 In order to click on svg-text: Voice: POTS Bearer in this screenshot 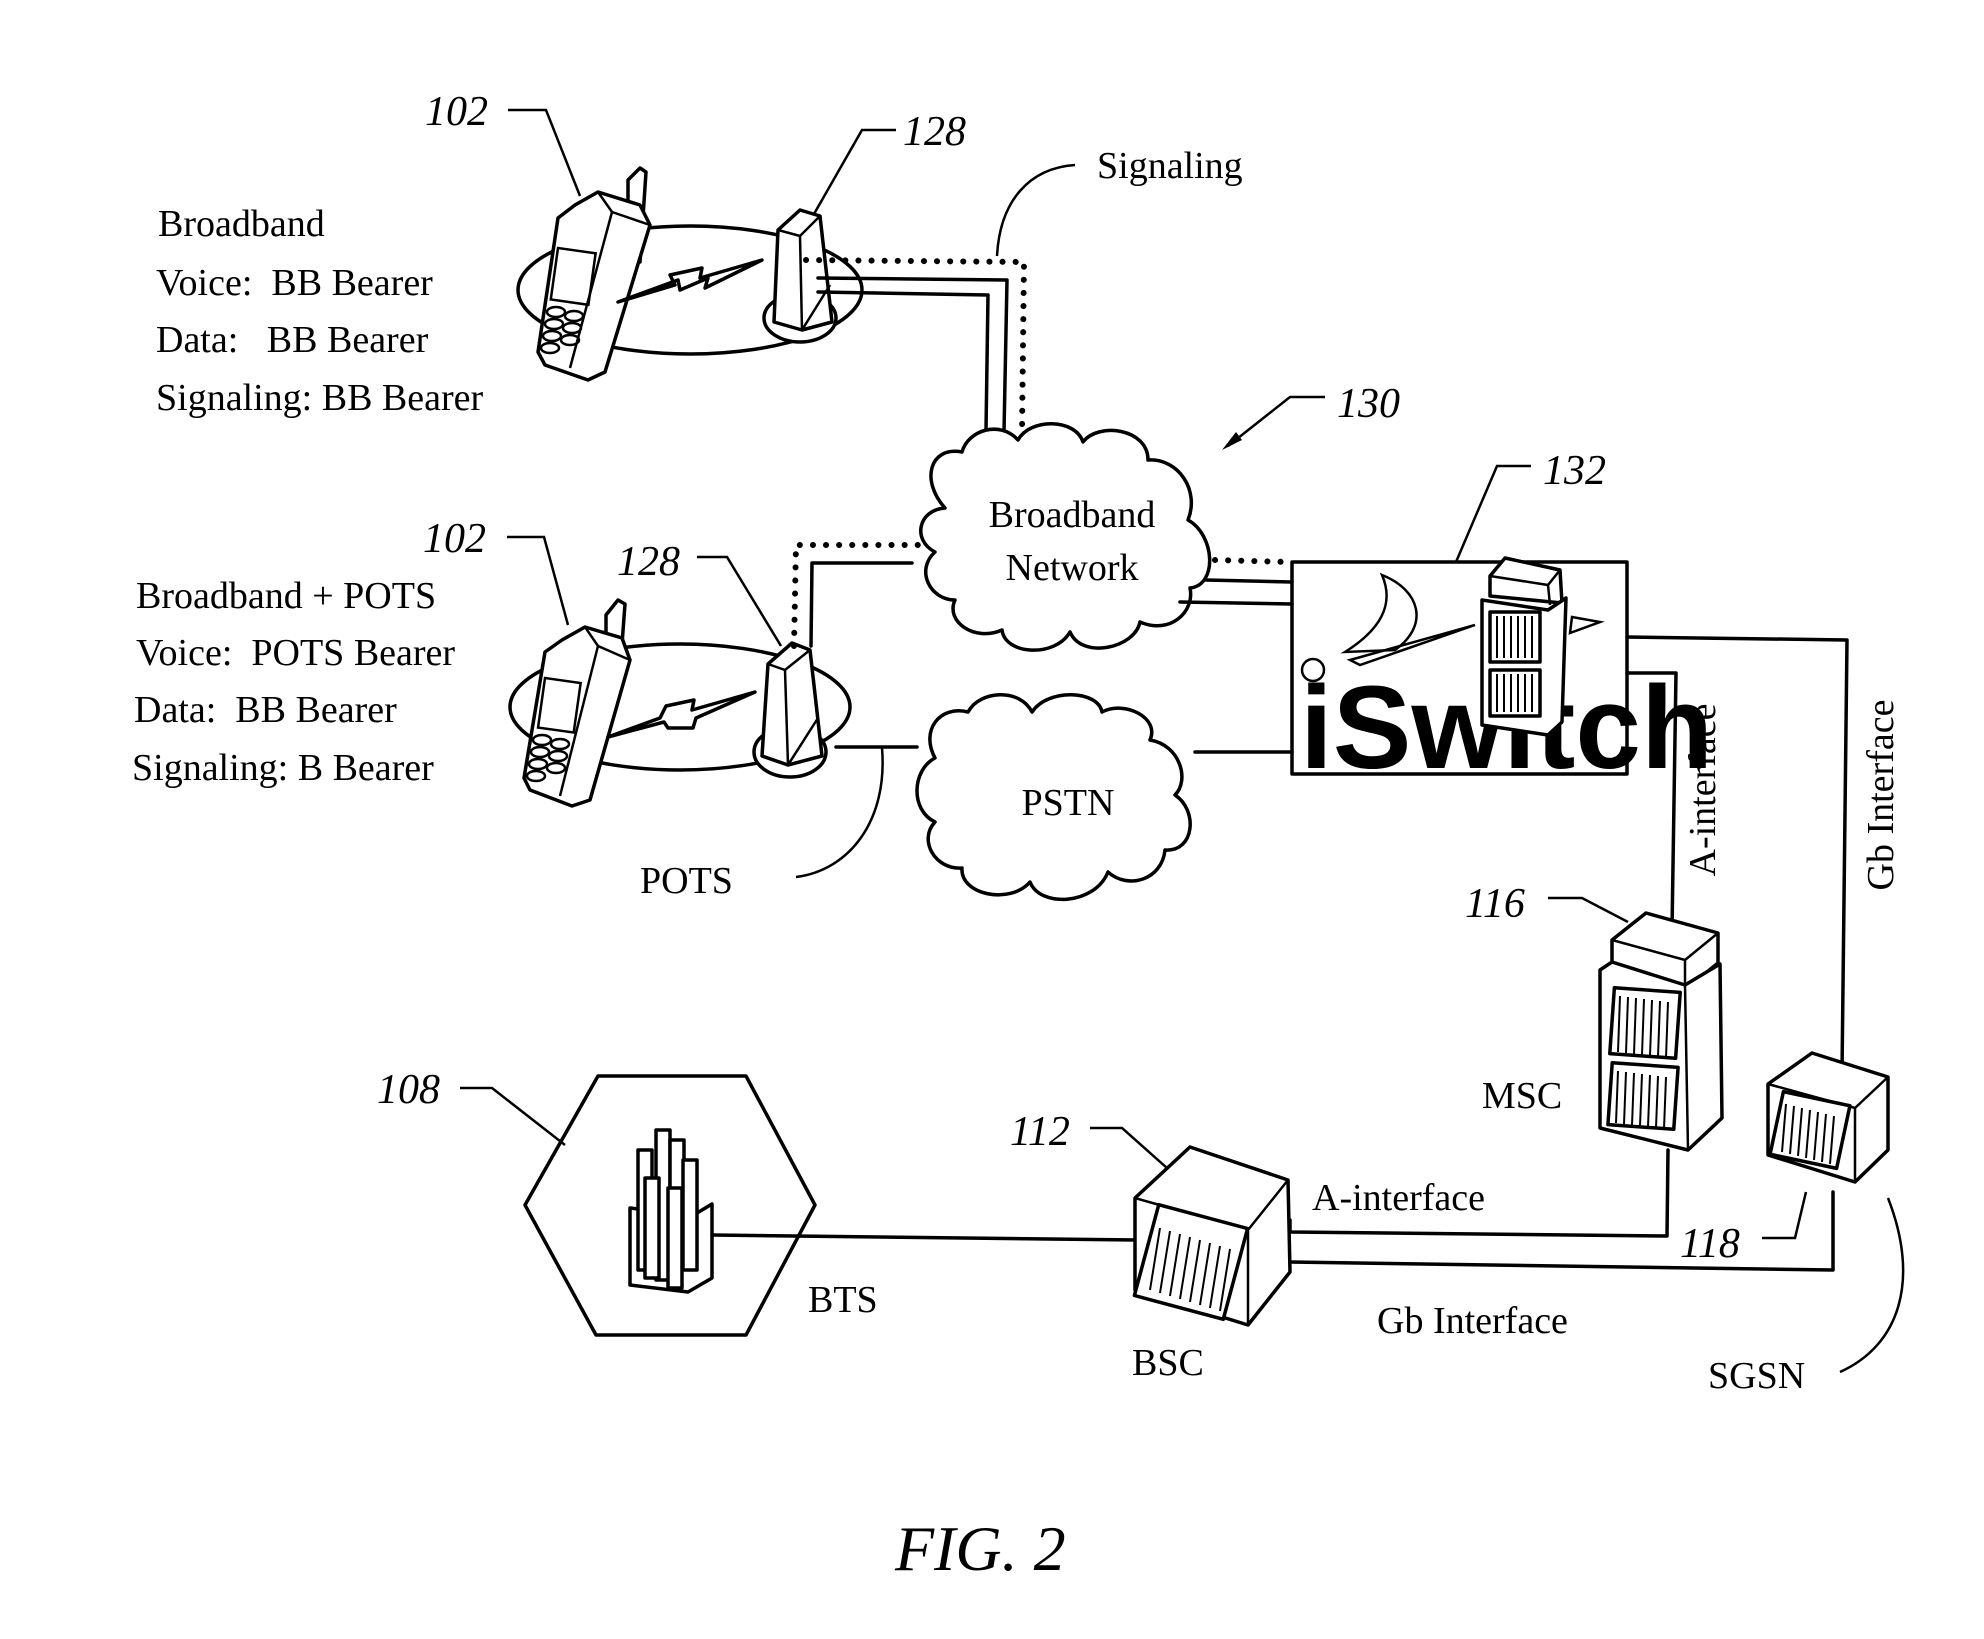, I will do `click(295, 653)`.